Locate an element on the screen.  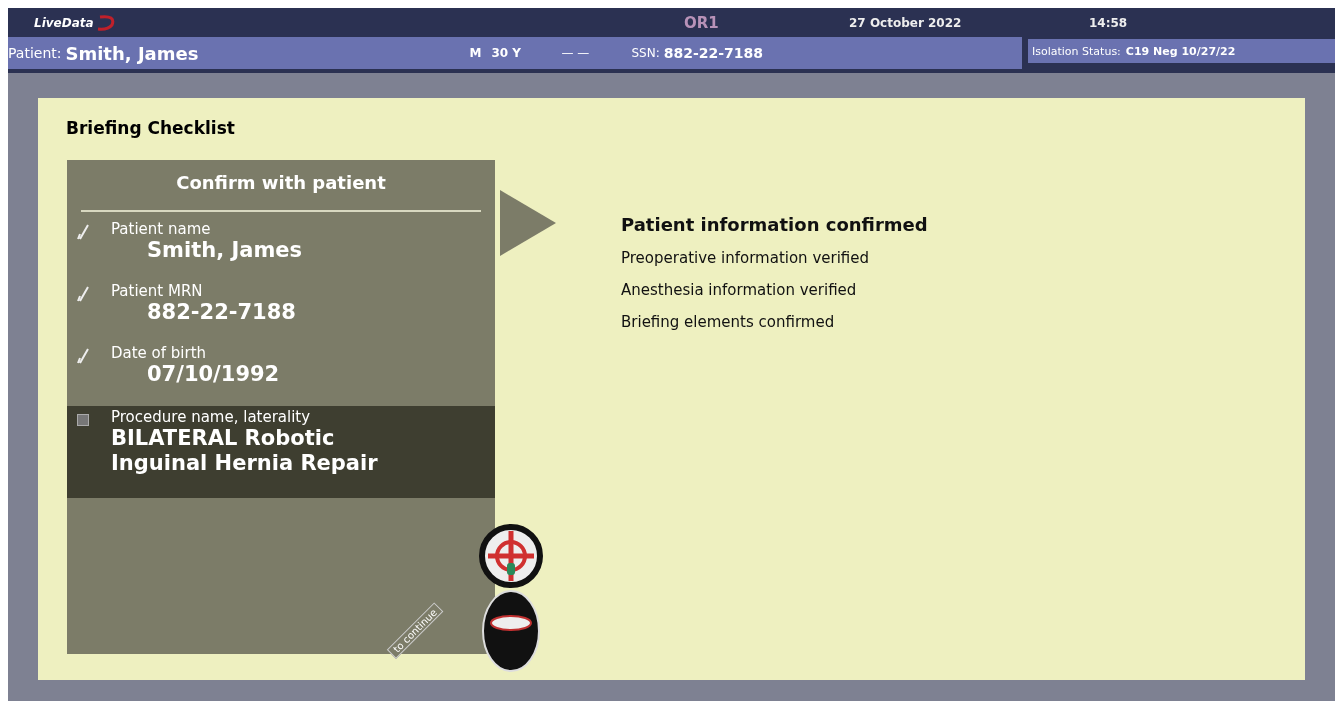
ssn-label: SSN: is located at coordinates (645, 53).